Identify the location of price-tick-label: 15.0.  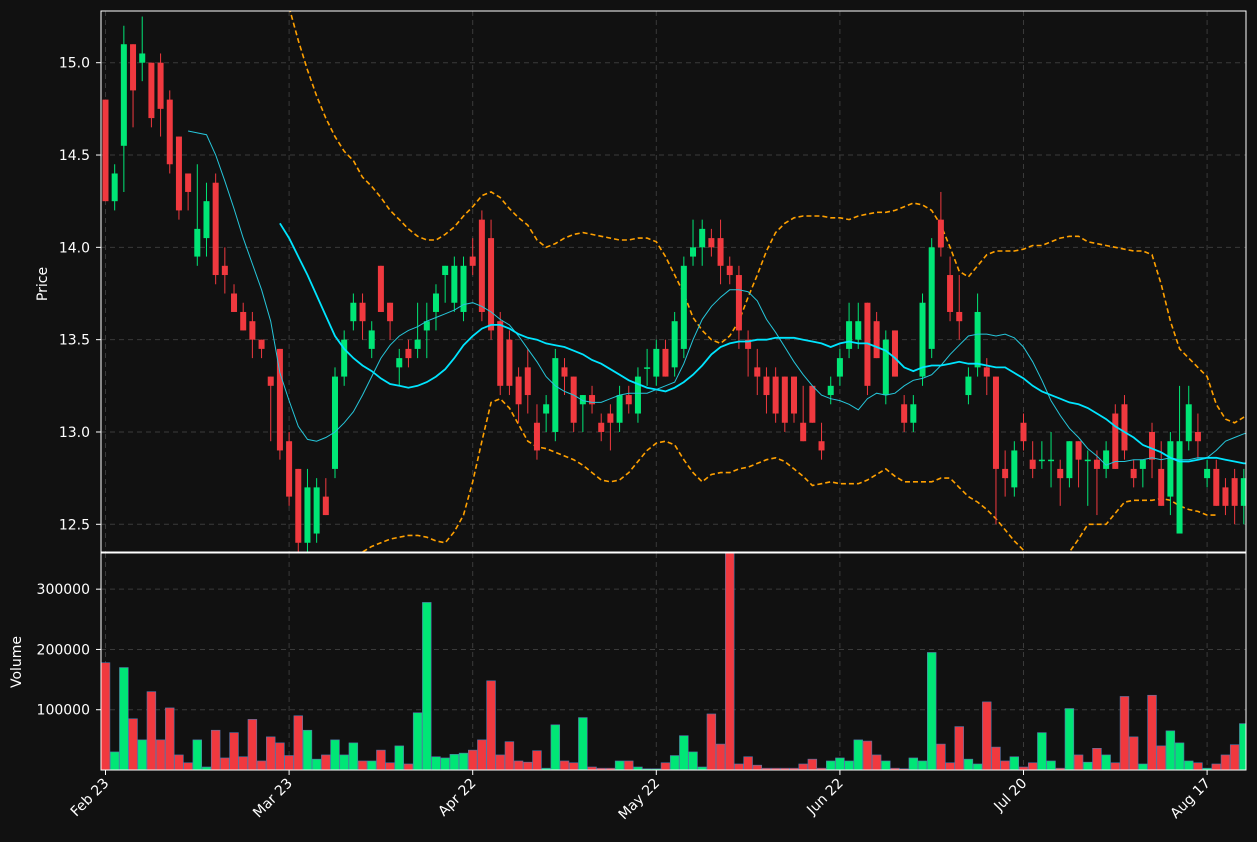
(74, 64).